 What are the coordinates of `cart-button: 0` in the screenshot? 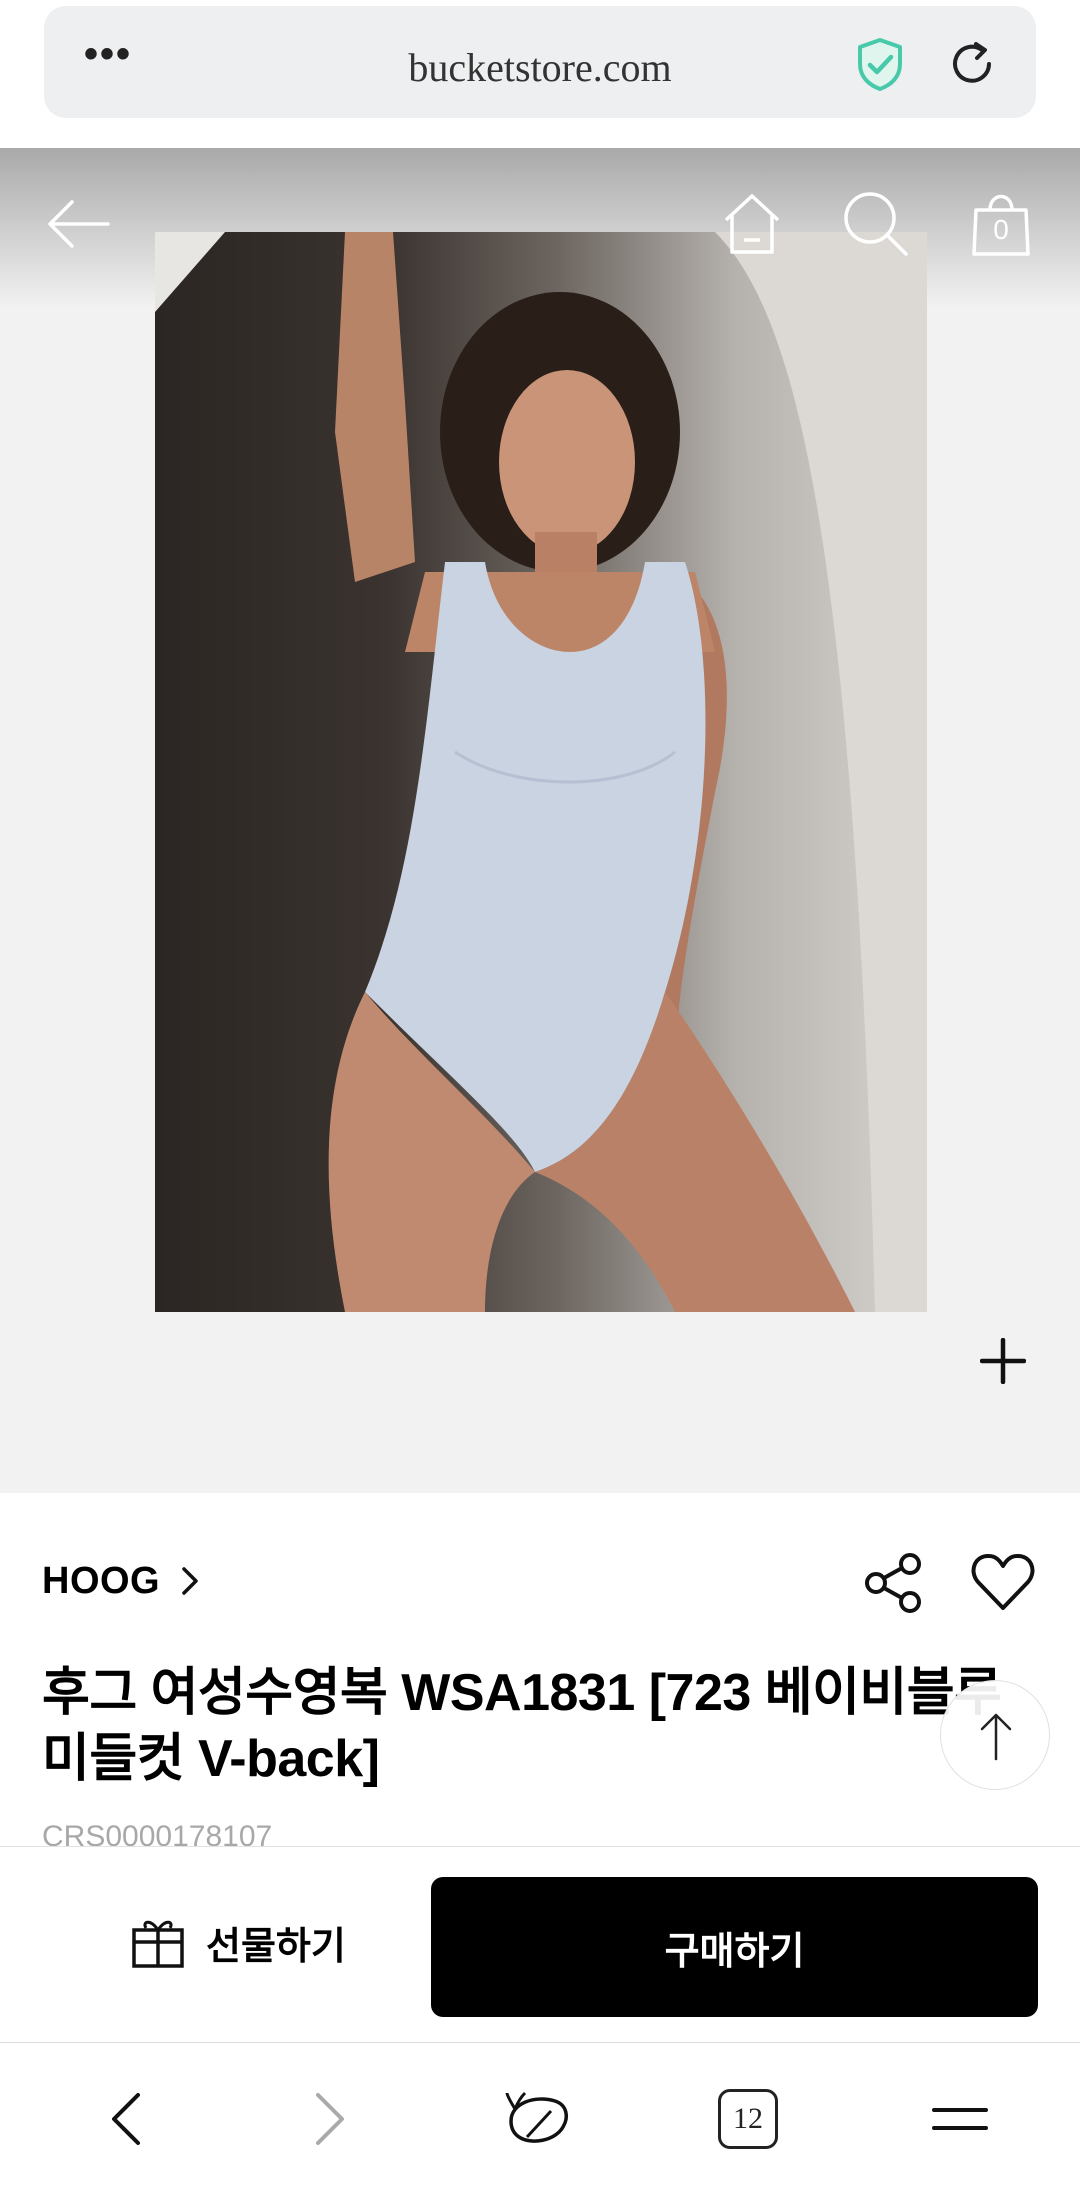 It's located at (1001, 222).